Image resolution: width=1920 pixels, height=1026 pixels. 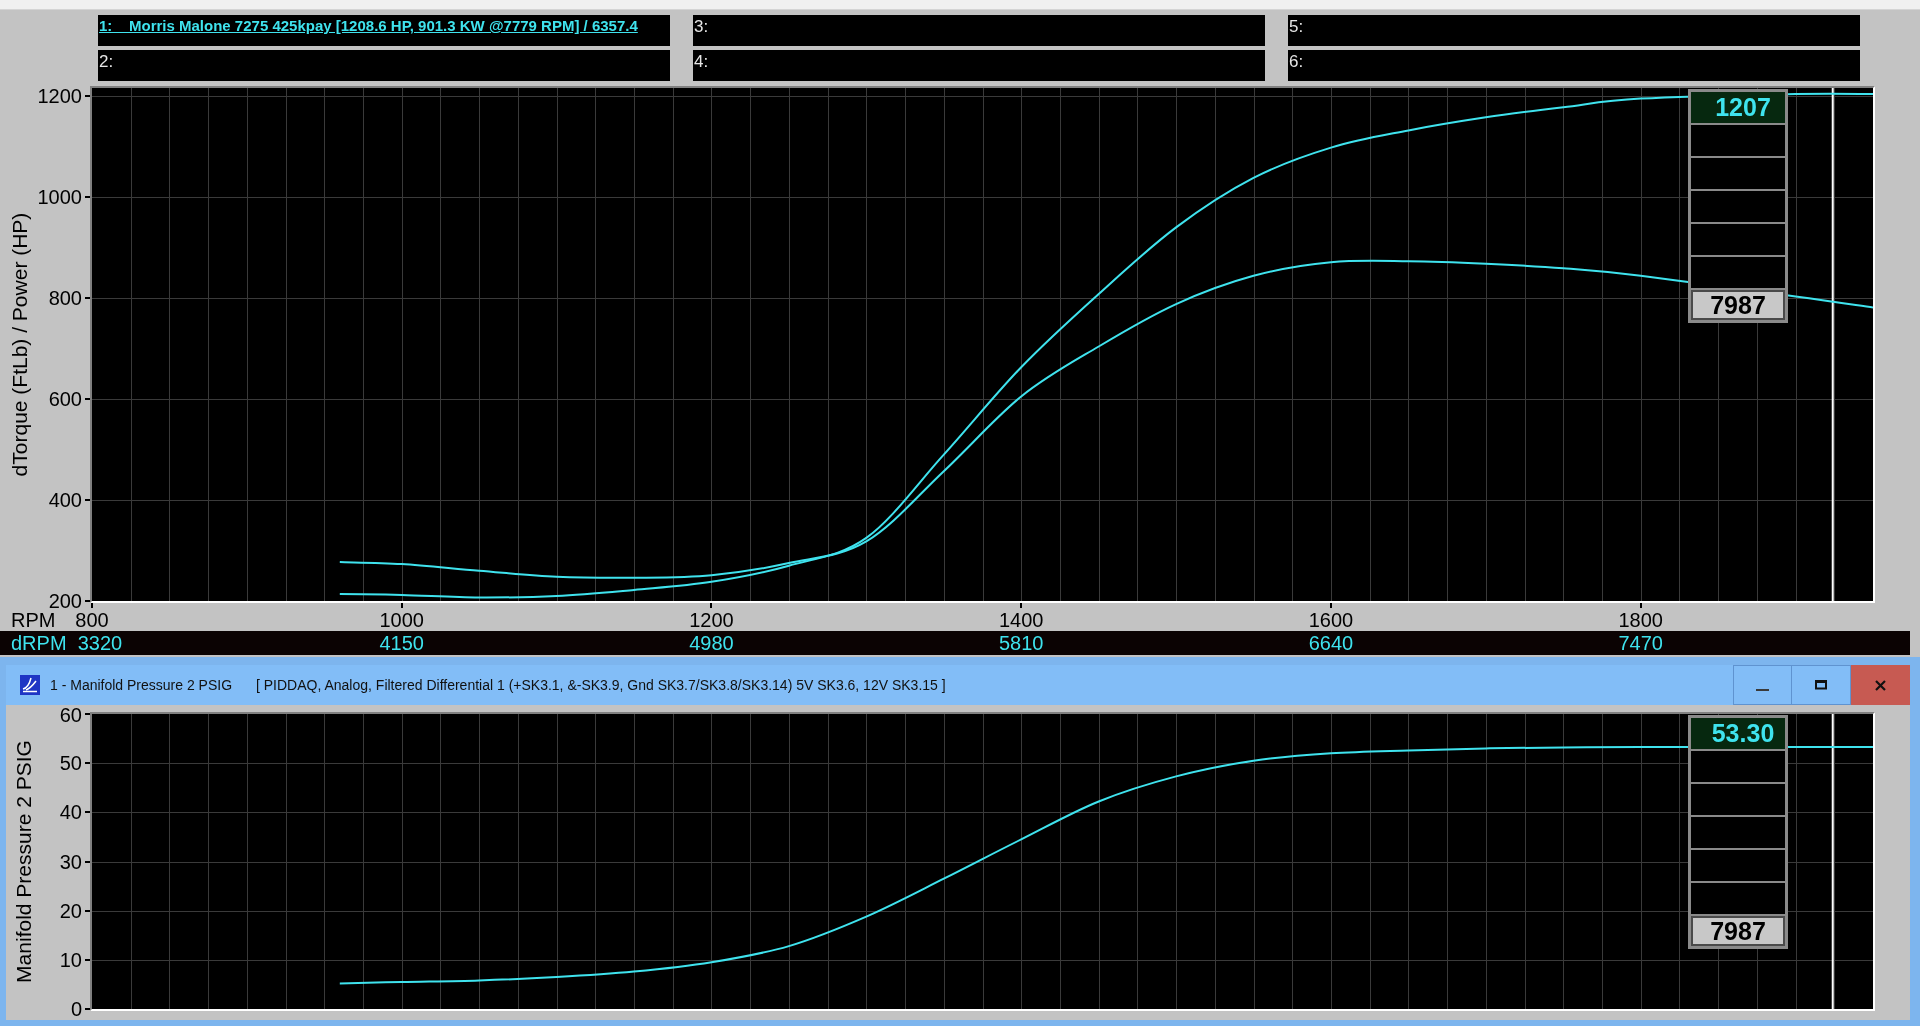 I want to click on drpm-tick-label: 7470, so click(x=1640, y=643).